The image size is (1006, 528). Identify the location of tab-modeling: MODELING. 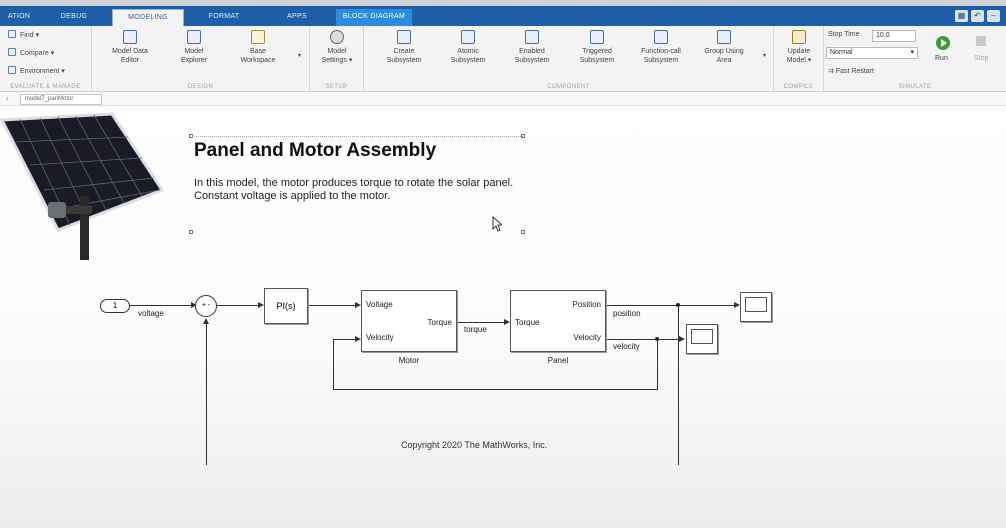
(148, 17).